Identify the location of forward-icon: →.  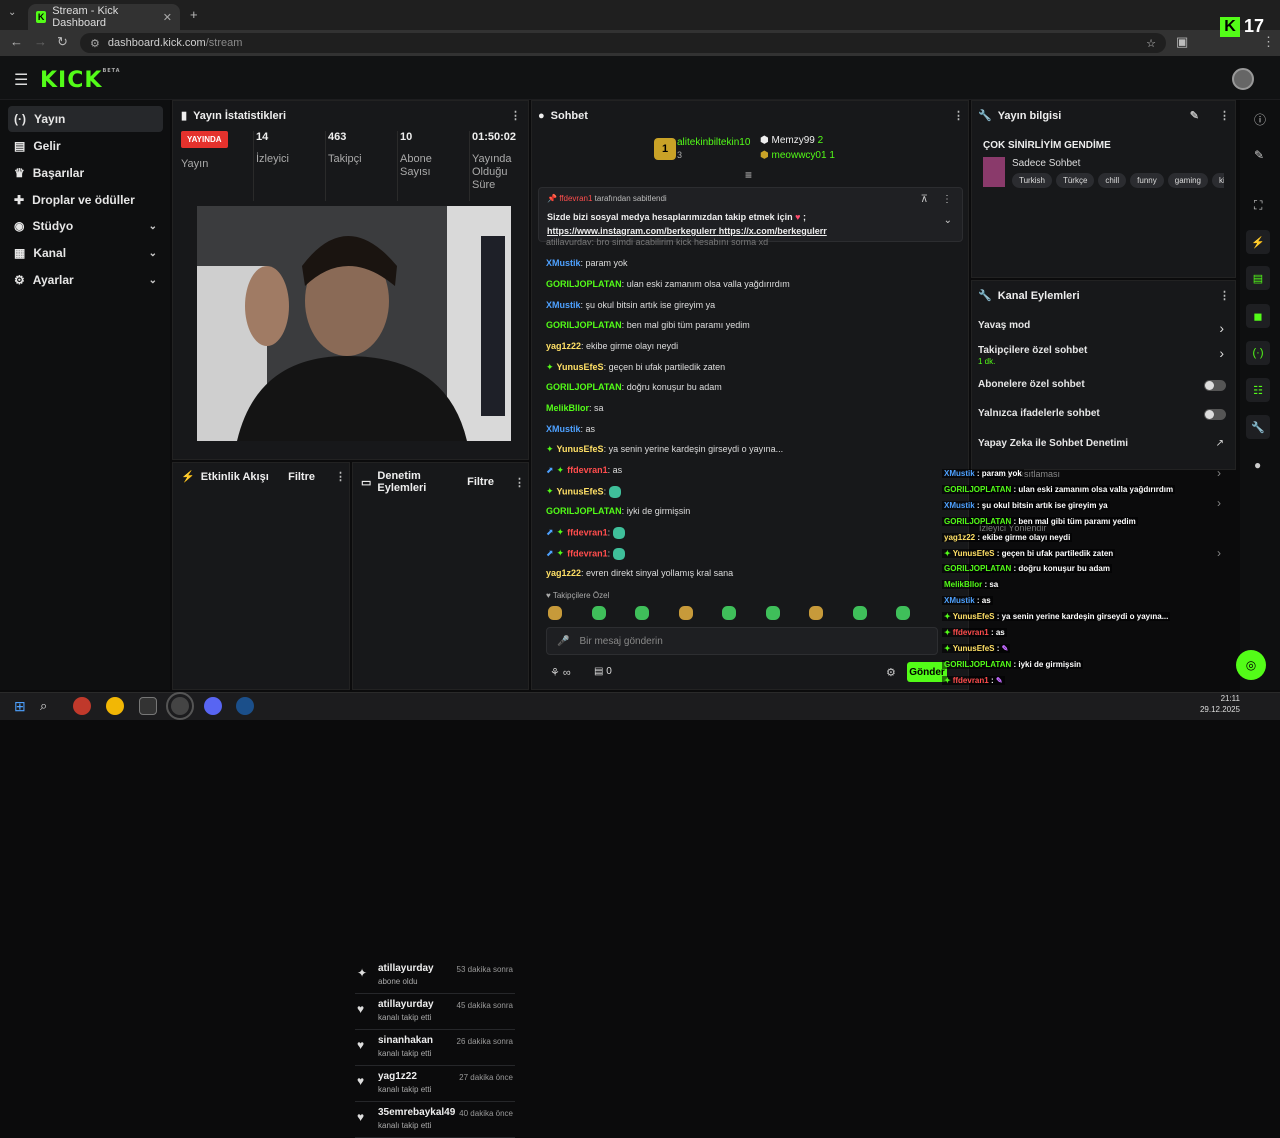
(40, 41).